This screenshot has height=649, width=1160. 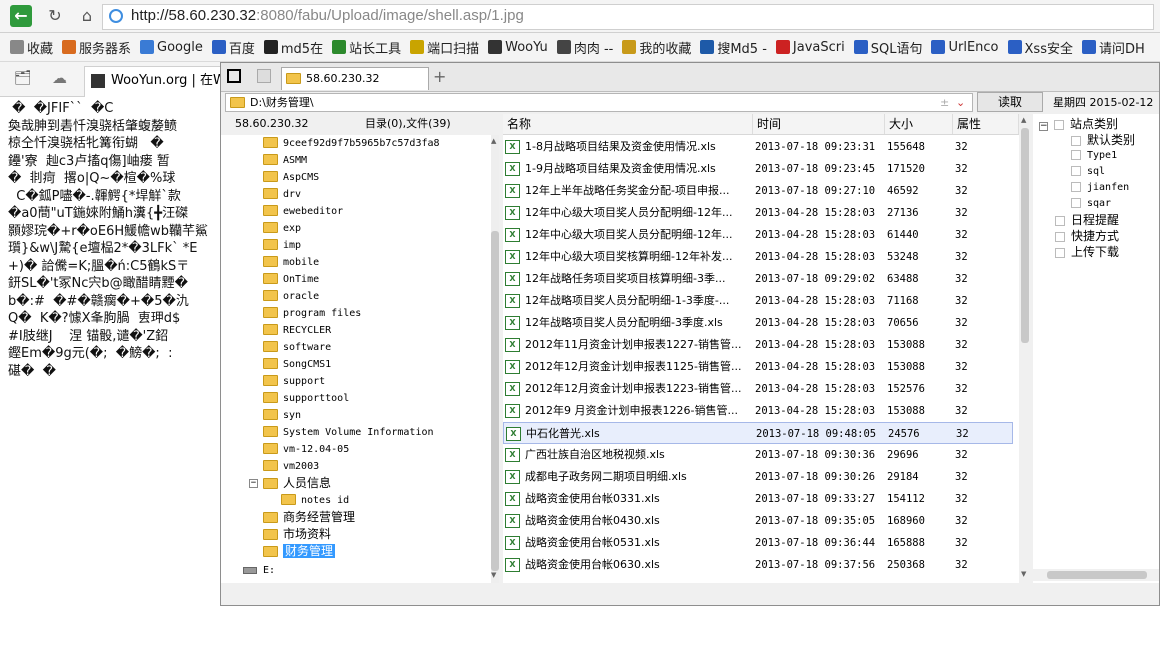 I want to click on window-inactive-icon, so click(x=264, y=76).